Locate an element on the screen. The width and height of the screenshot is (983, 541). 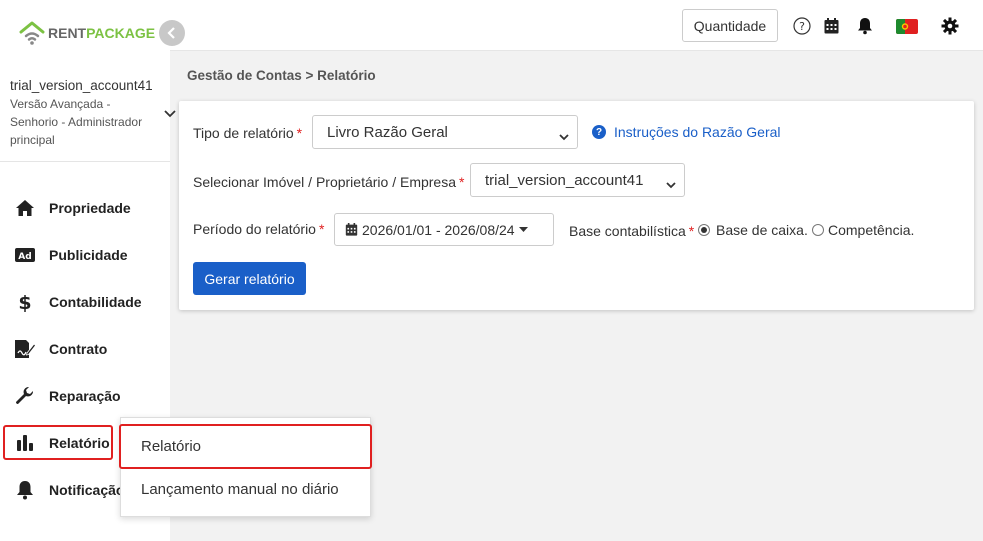
submenu-item-manual-journal: Lançamento manual no diário is located at coordinates (240, 489).